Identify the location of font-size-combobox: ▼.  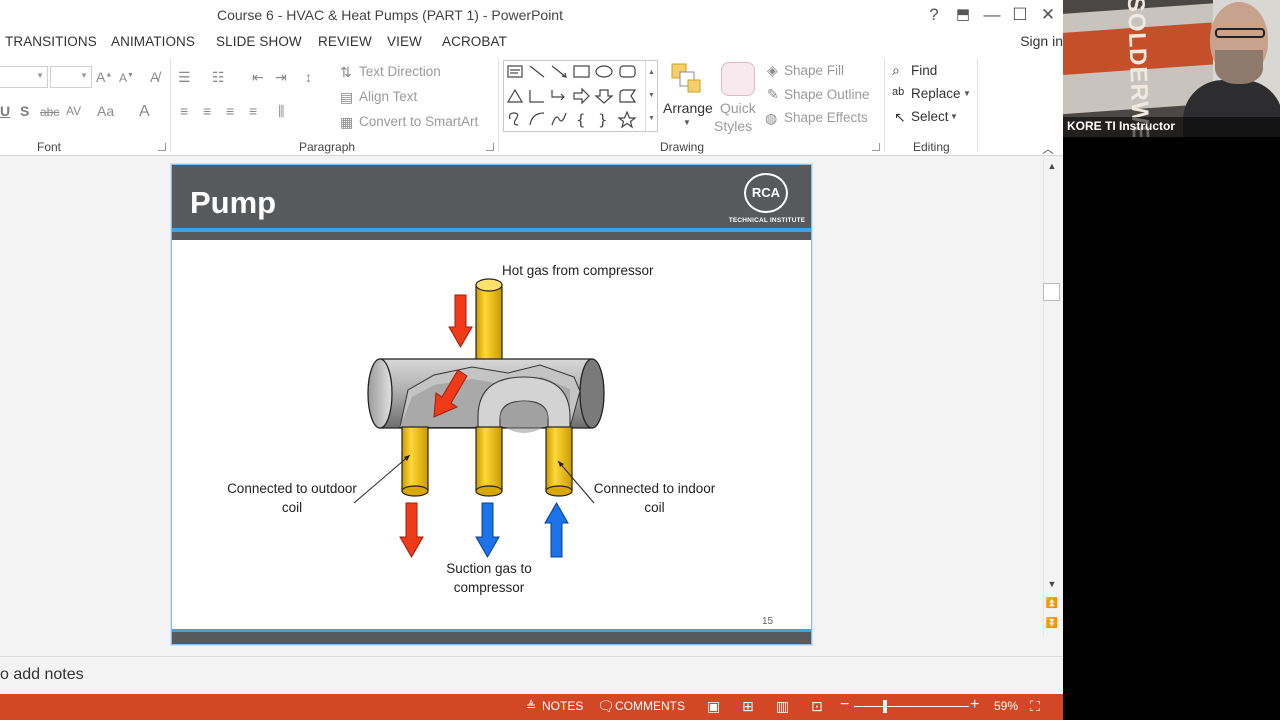
(71, 77).